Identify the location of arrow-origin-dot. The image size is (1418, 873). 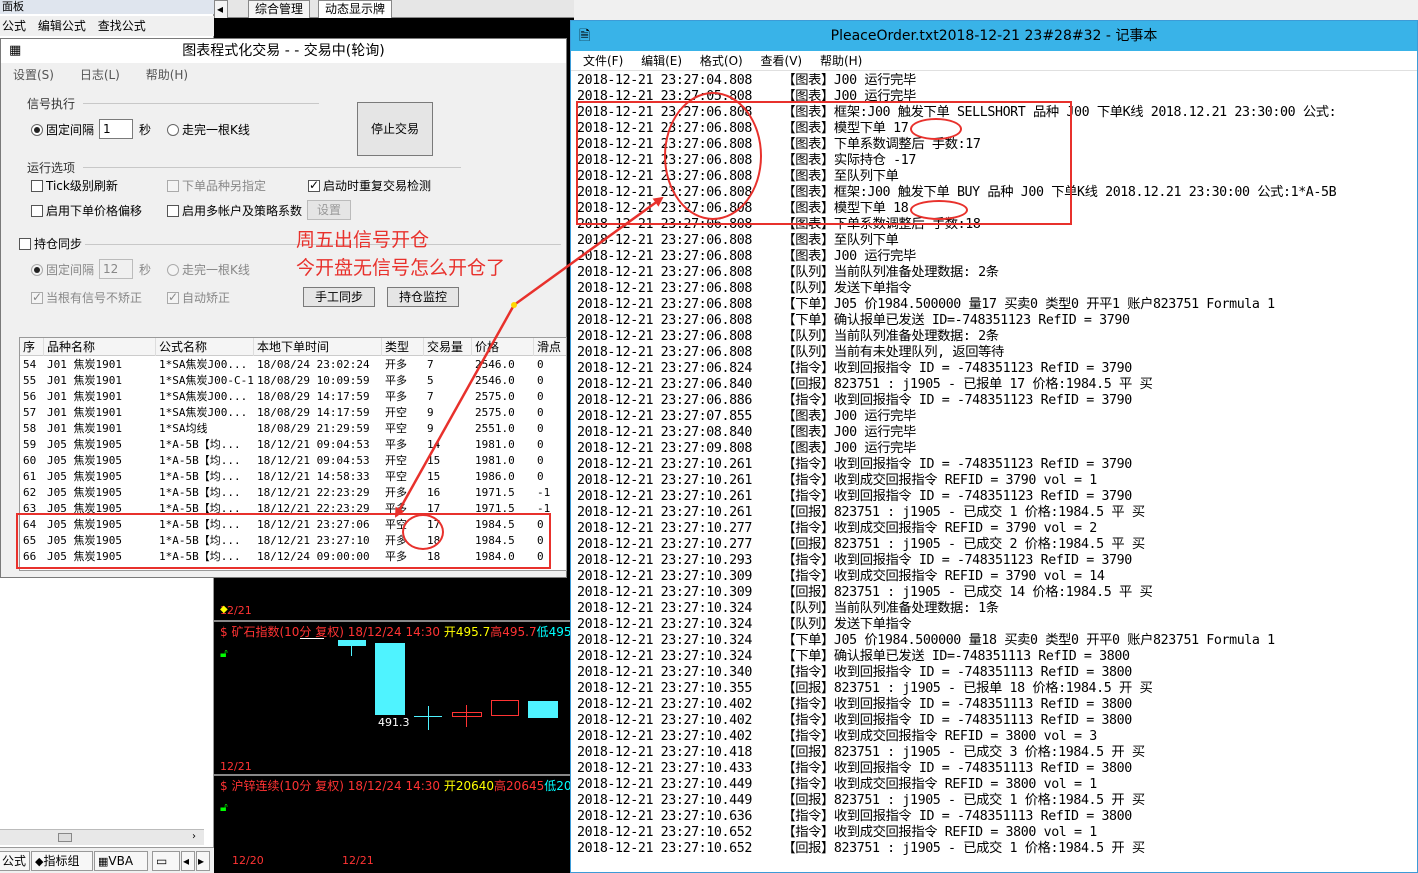
(514, 305).